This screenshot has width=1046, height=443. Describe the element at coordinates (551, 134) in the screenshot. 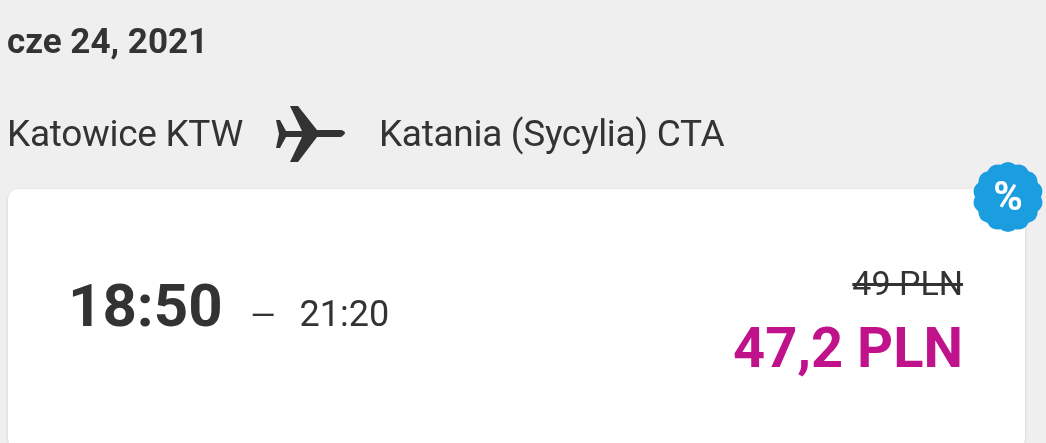

I see `destination-airport: Katania (Sycylia) CTA` at that location.